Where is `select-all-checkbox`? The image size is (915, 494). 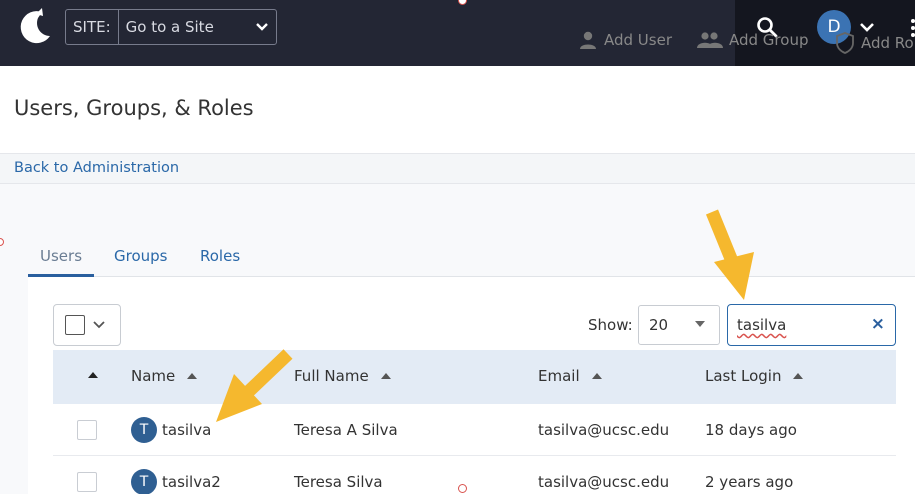 select-all-checkbox is located at coordinates (75, 325).